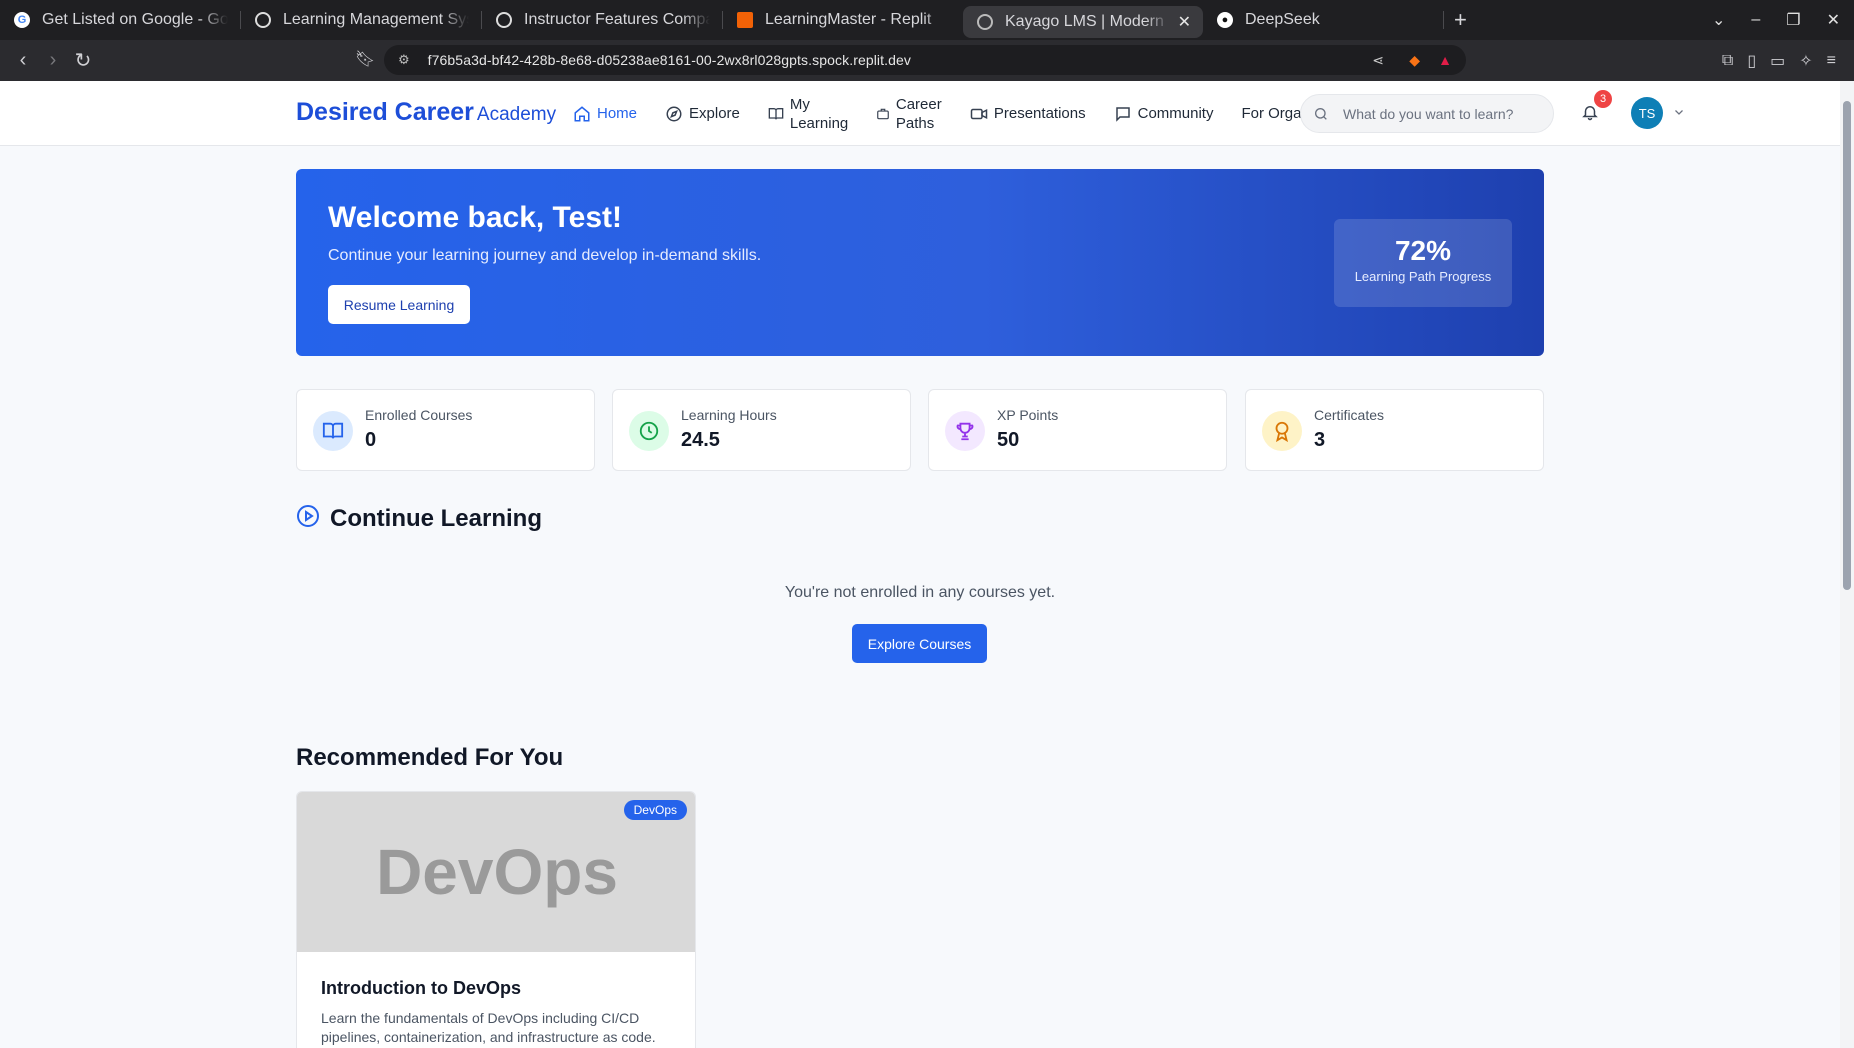 This screenshot has height=1048, width=1854. I want to click on nav-my-learning: My Learning, so click(808, 114).